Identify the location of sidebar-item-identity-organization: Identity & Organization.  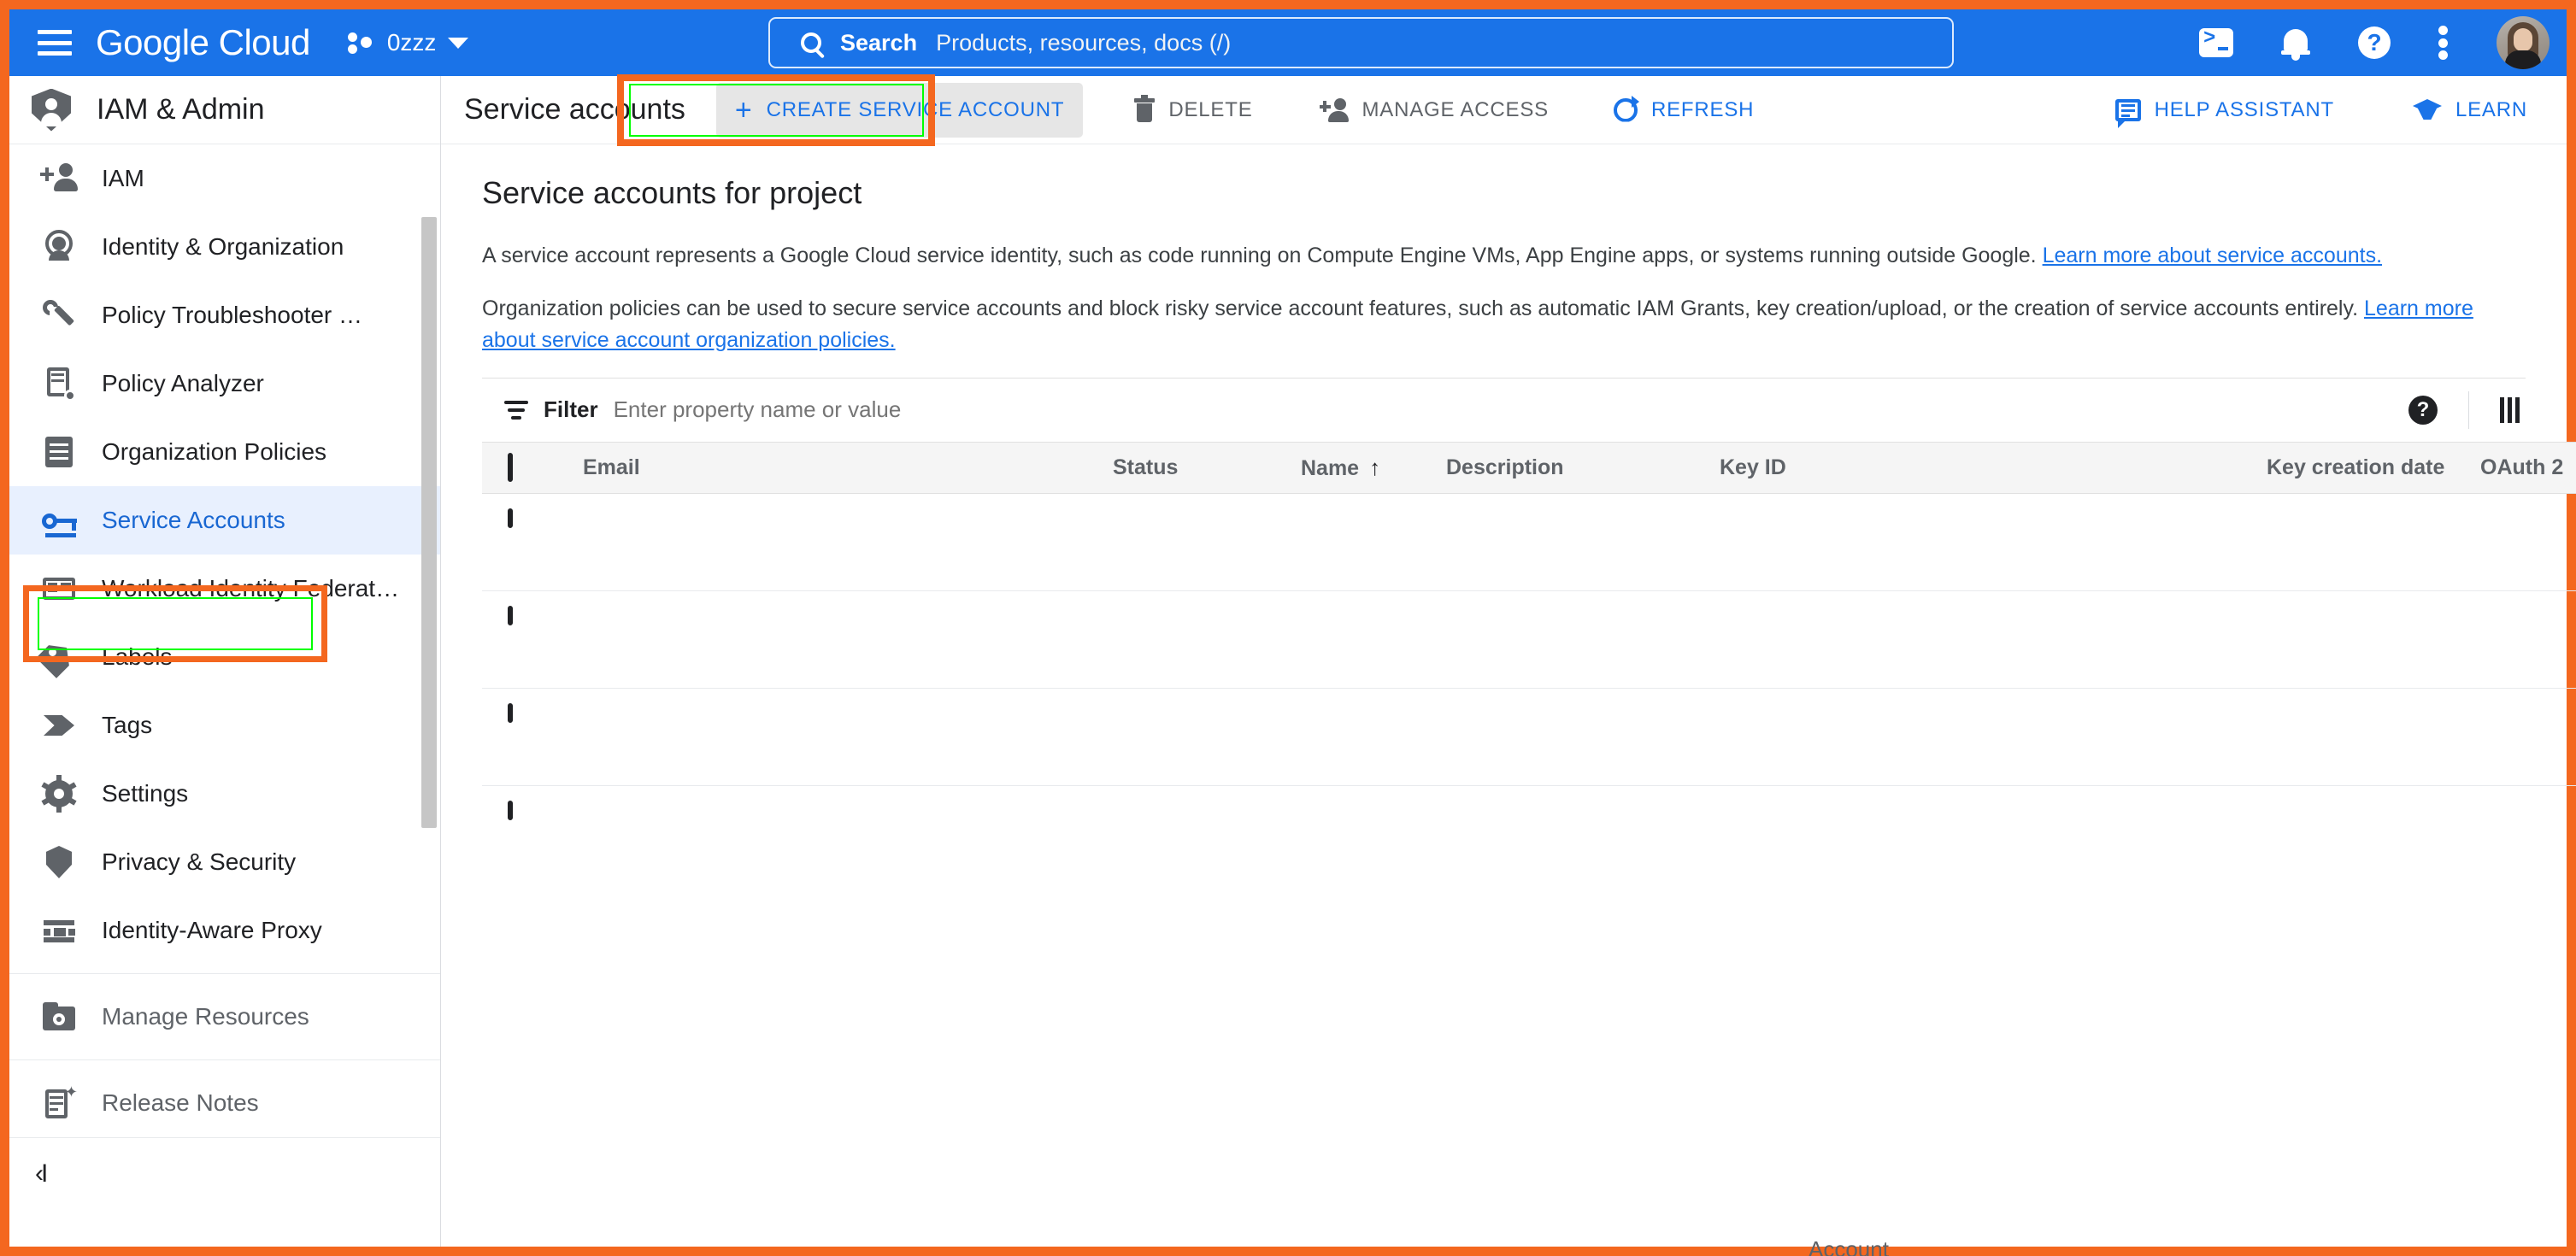
(224, 247).